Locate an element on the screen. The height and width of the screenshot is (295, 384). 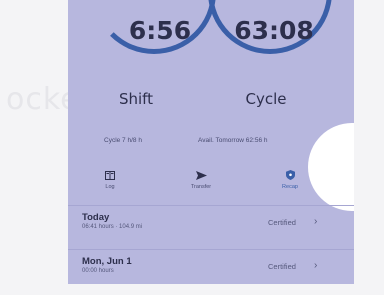
cycle-label: Cycle is located at coordinates (266, 99).